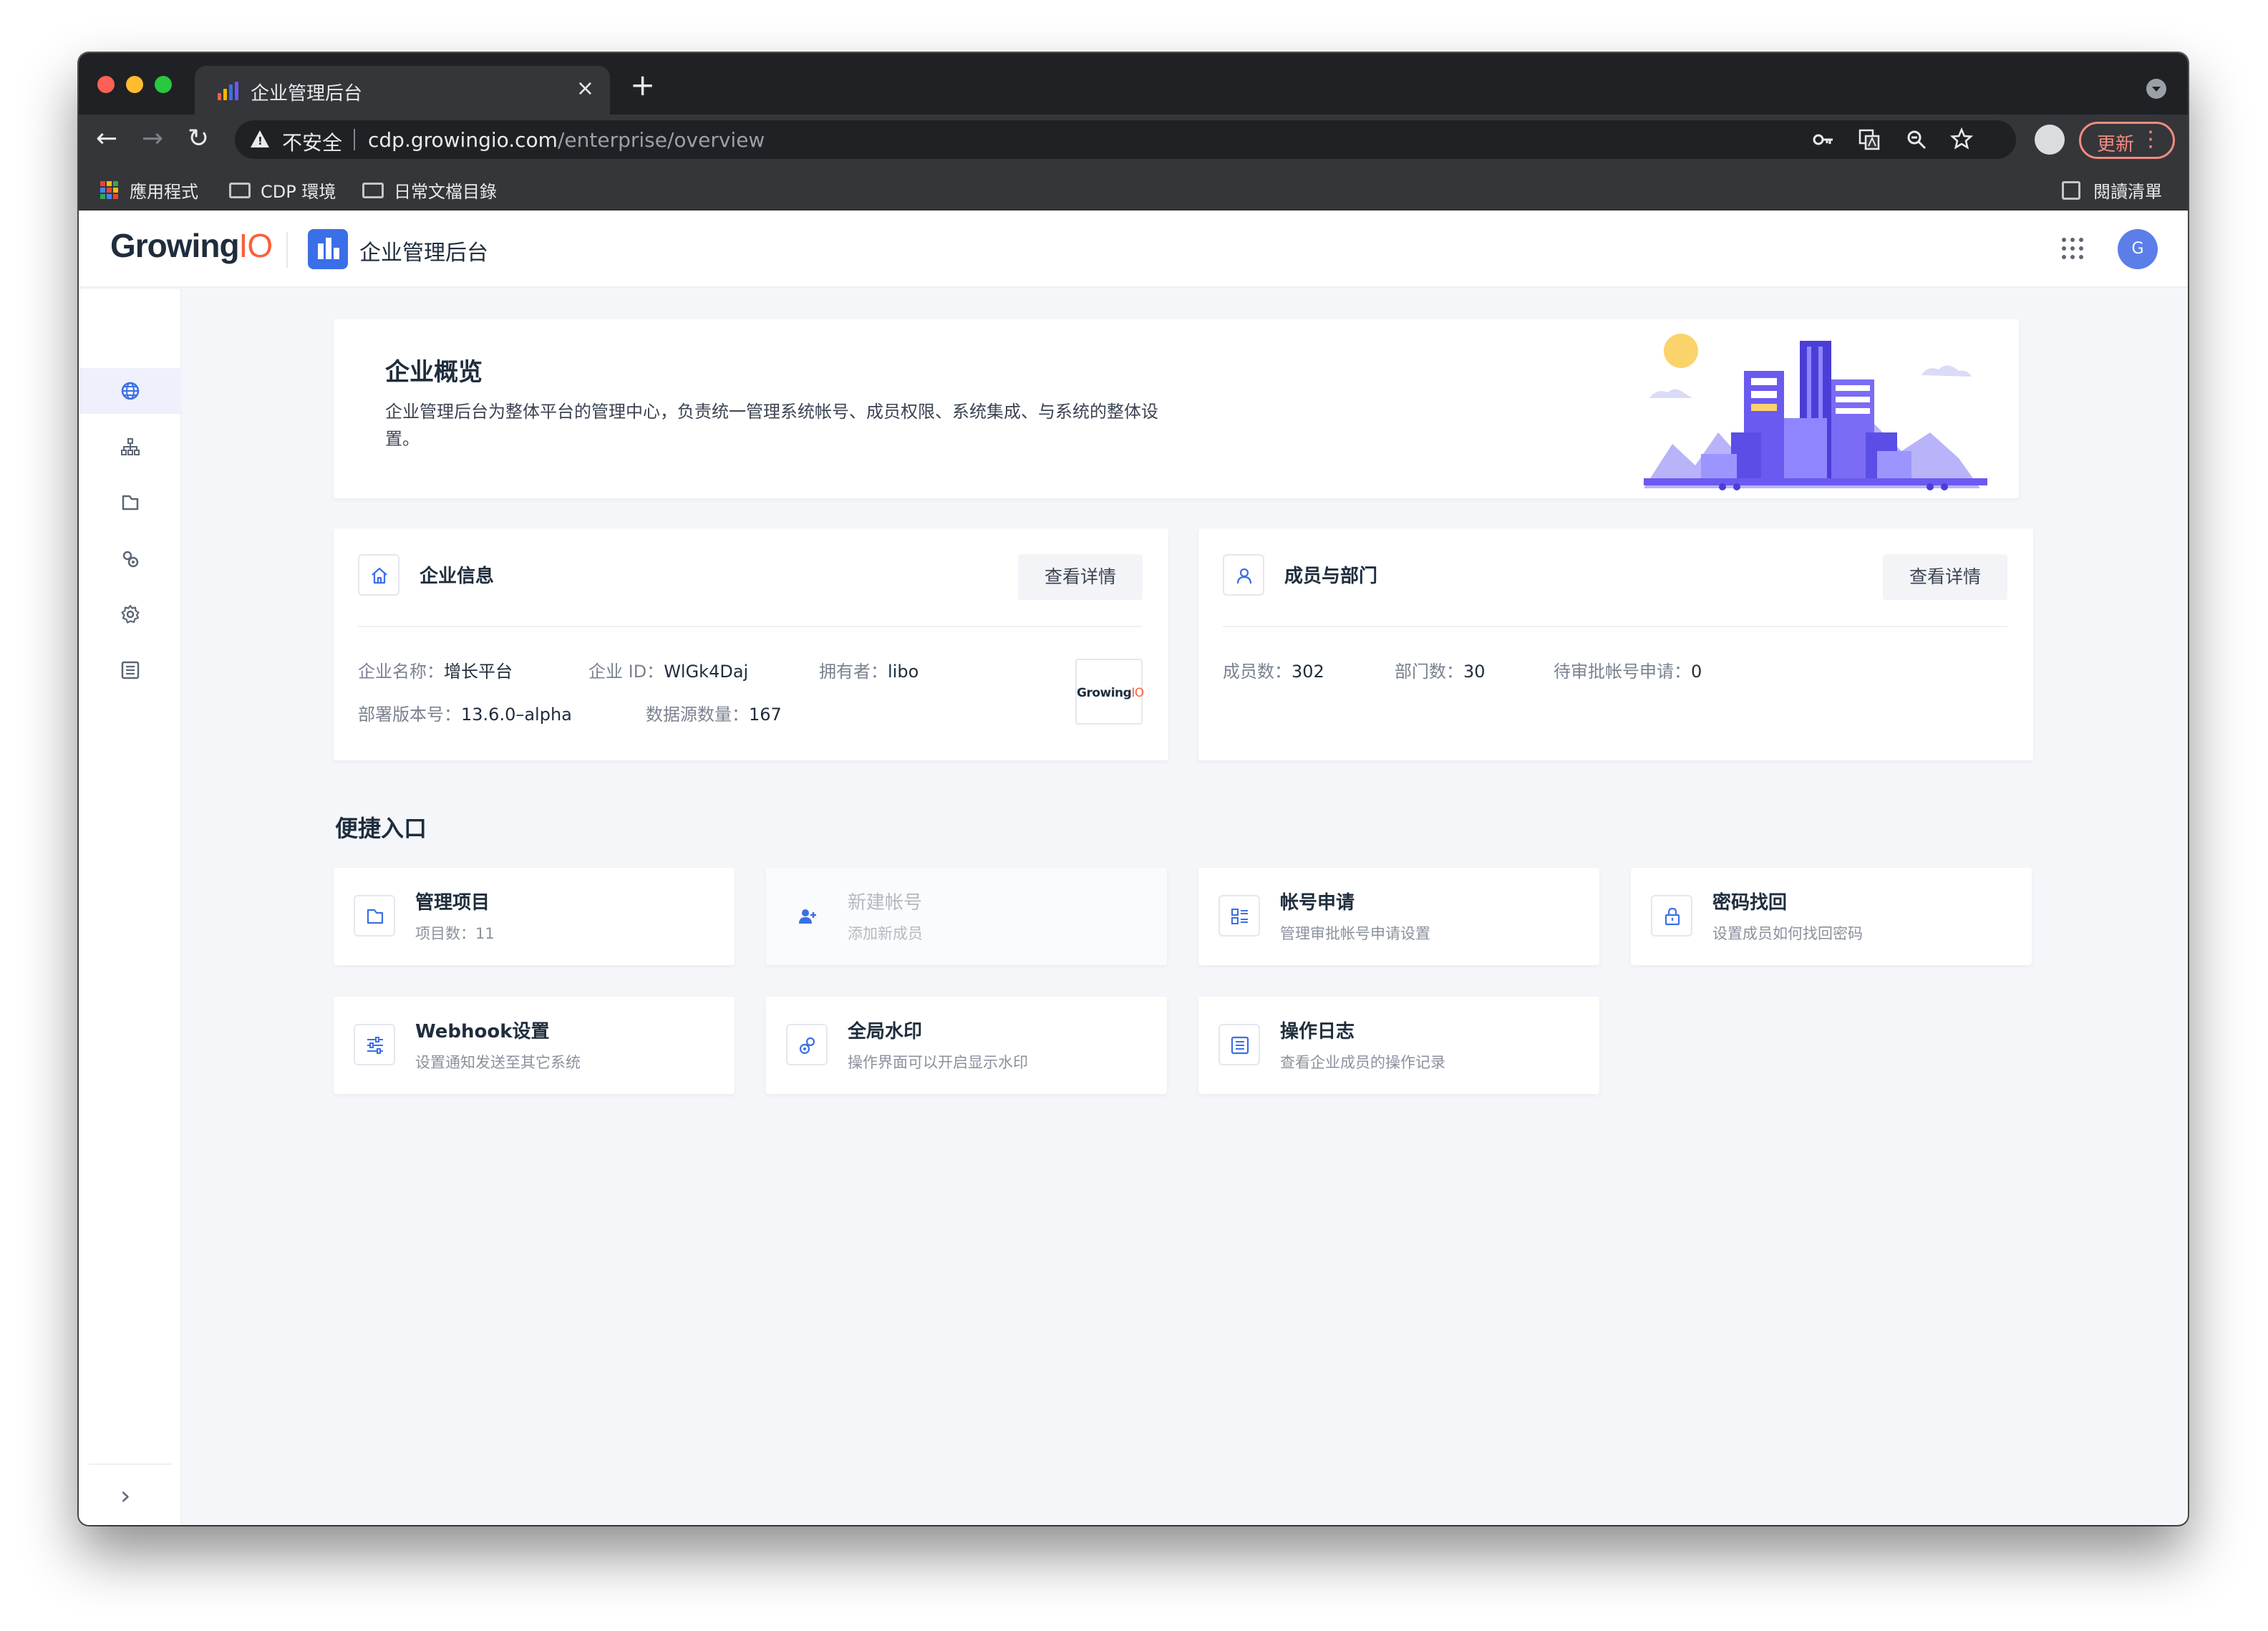  I want to click on sidebar-item-logs, so click(130, 670).